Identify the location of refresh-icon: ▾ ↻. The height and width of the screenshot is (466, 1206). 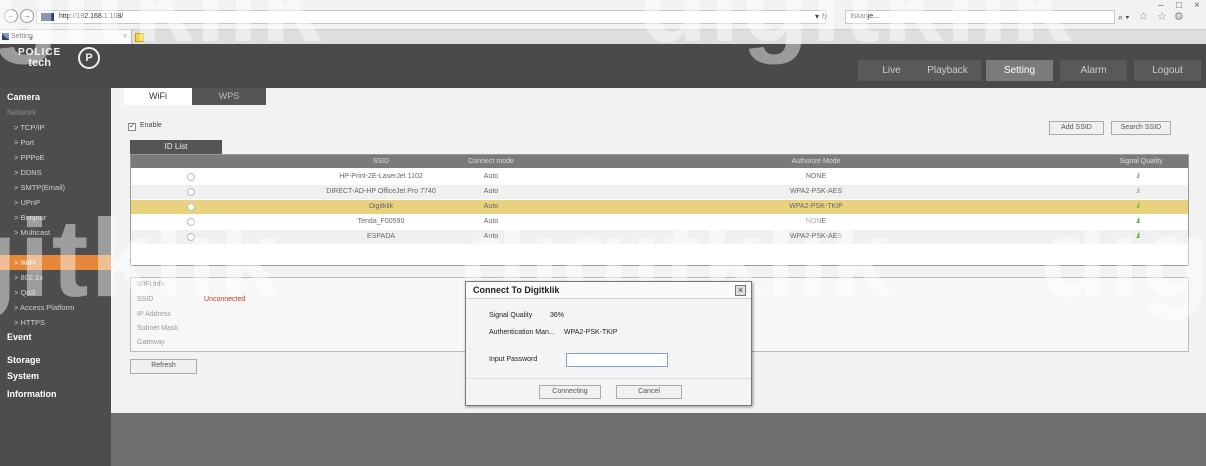
(821, 16).